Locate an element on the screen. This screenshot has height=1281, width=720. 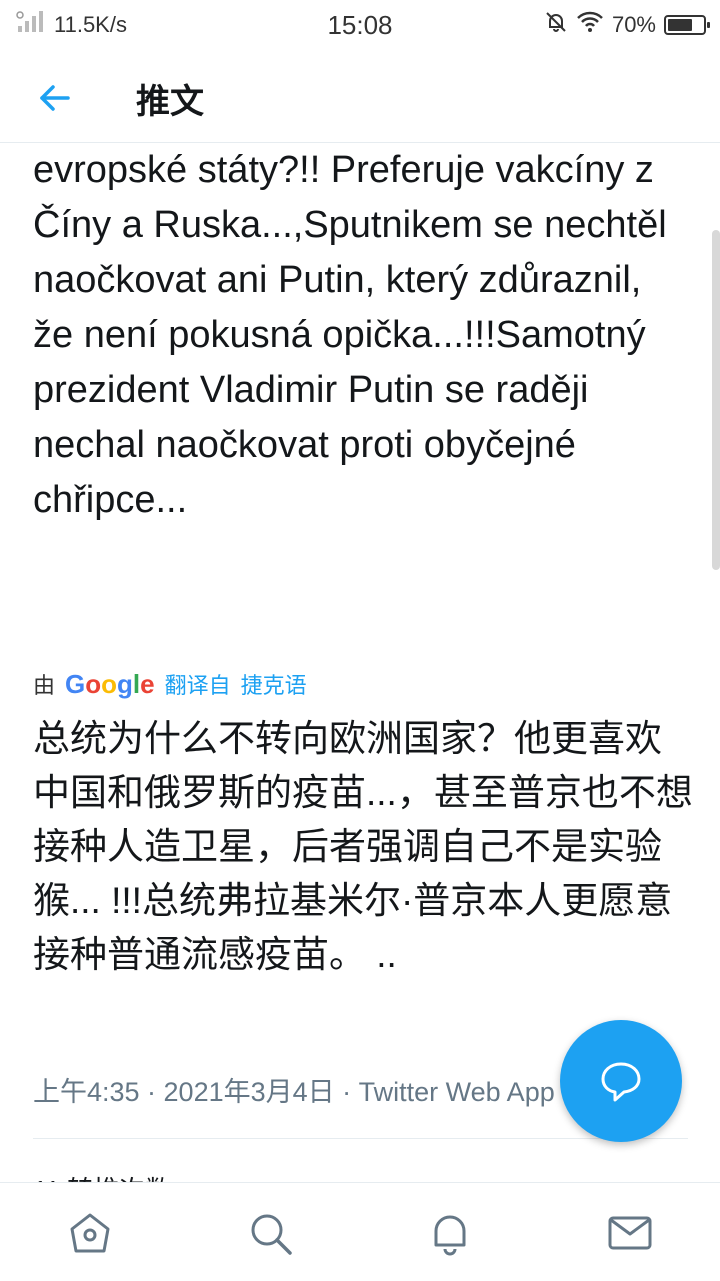
reply-fab-button is located at coordinates (621, 1081).